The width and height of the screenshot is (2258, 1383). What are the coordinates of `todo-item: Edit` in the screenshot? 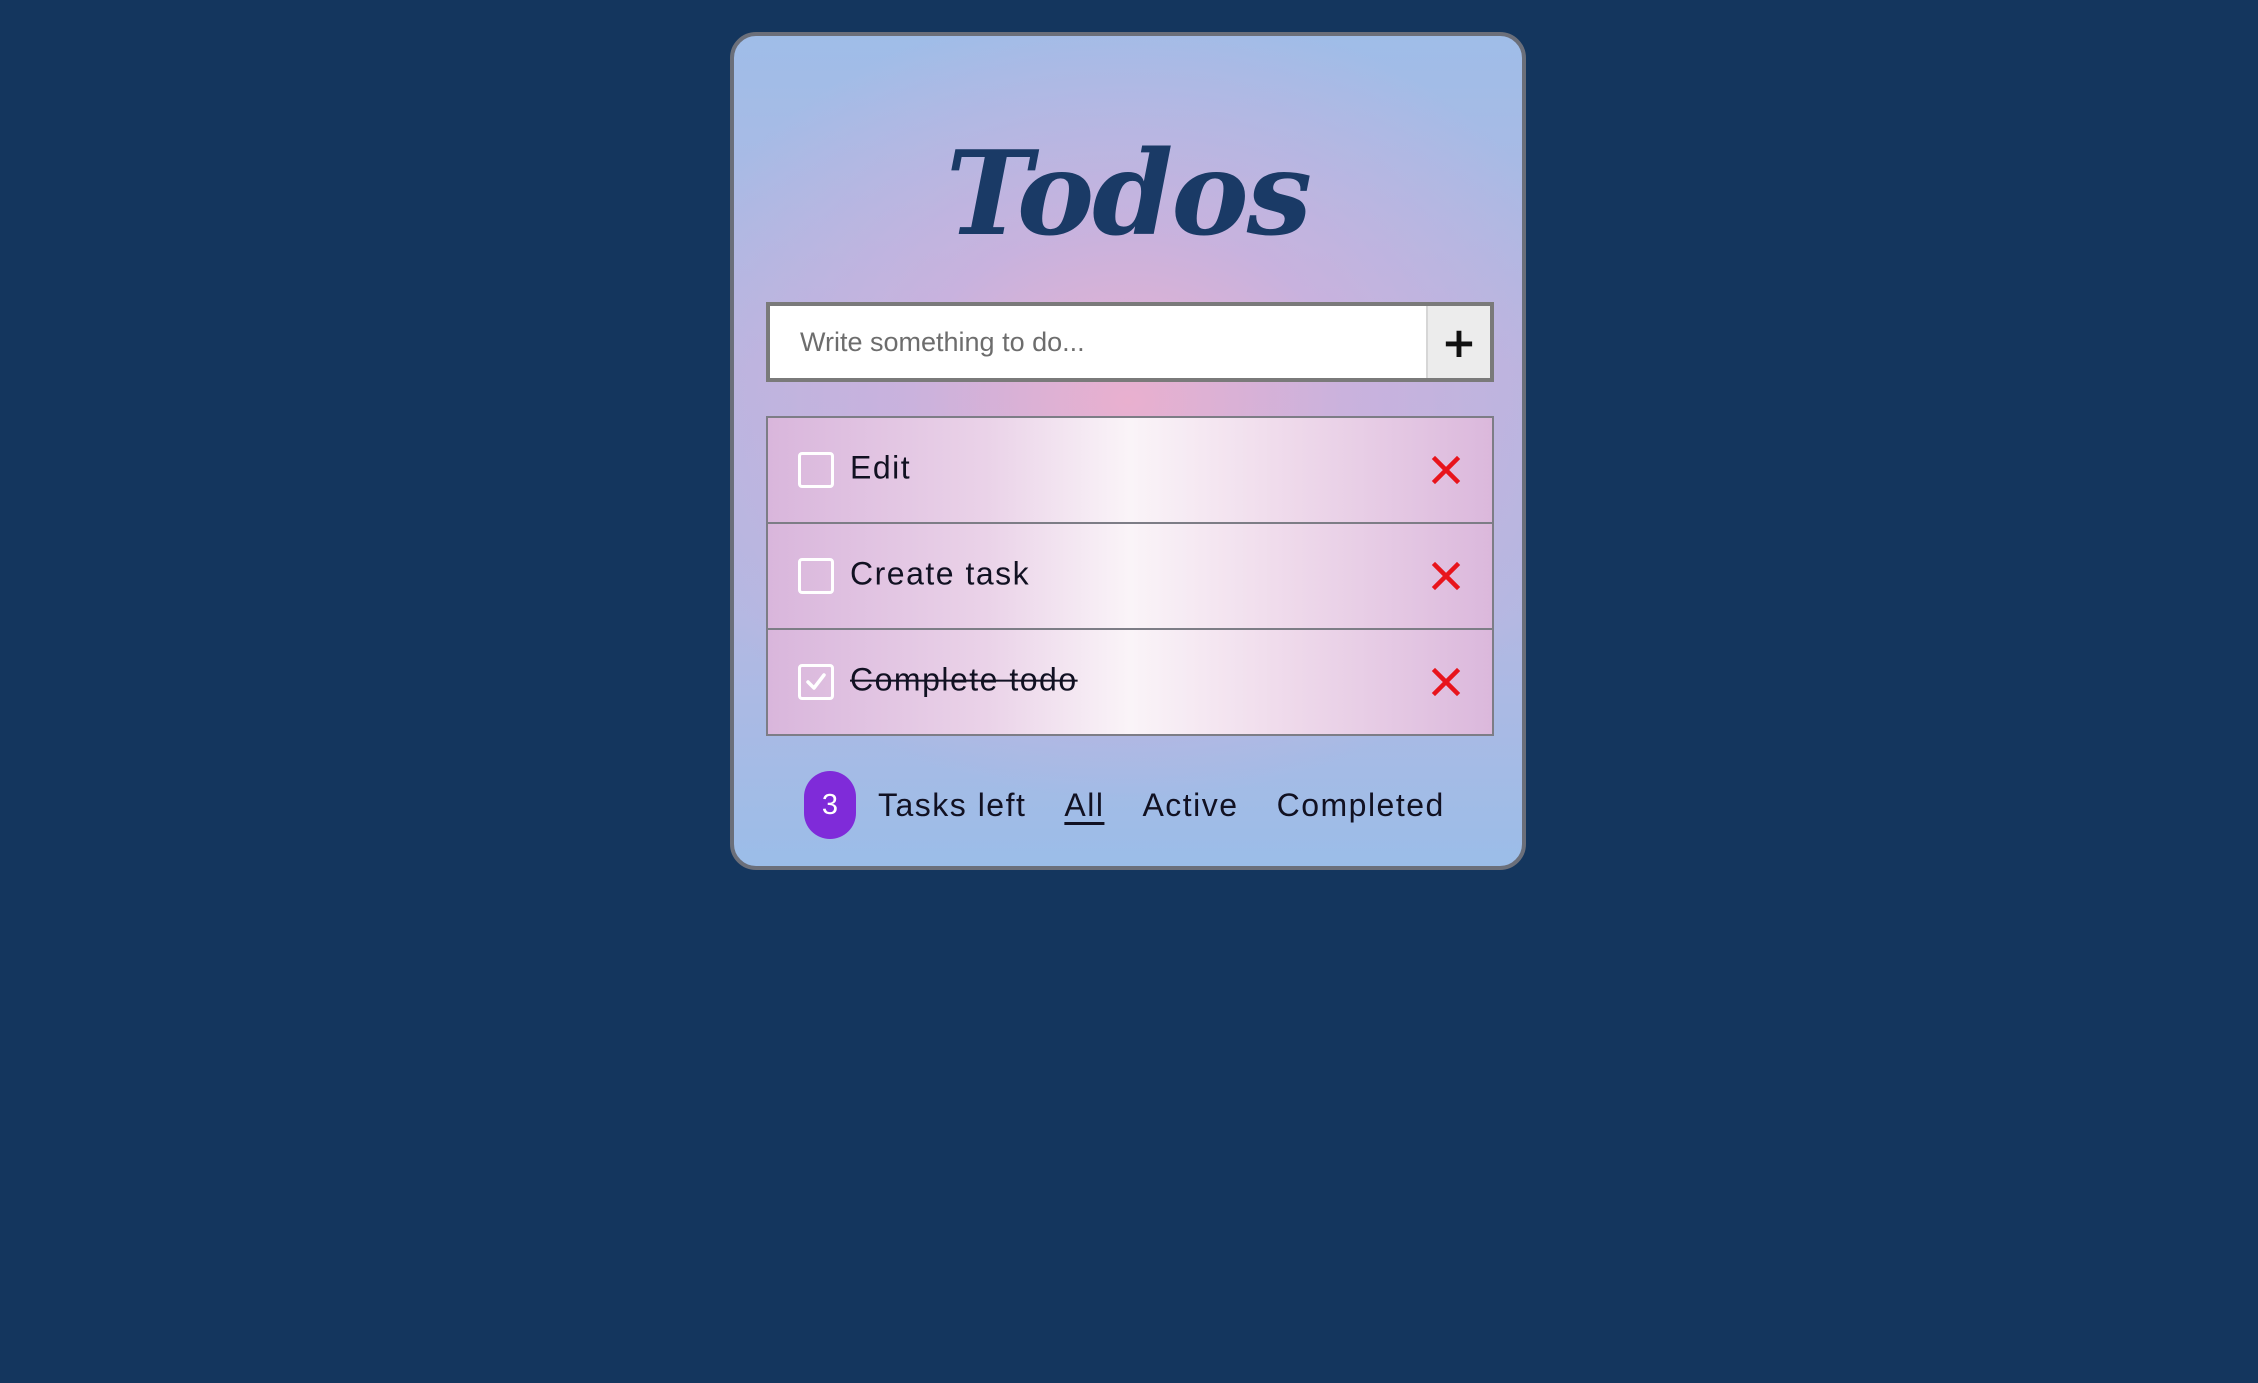 It's located at (1130, 471).